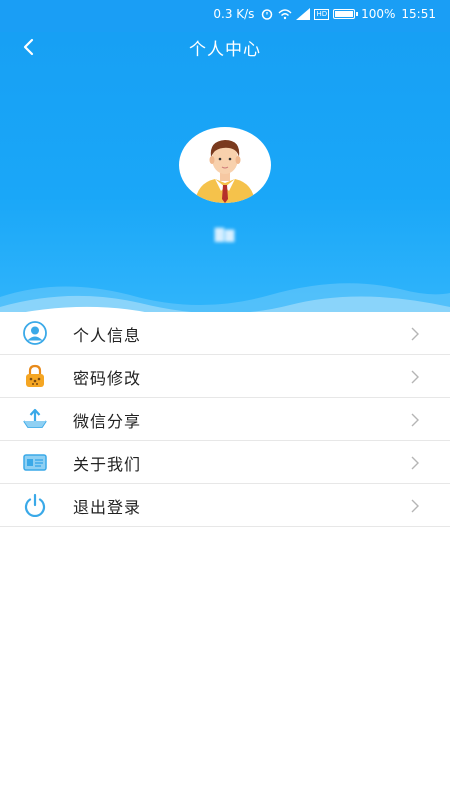 This screenshot has height=800, width=450. I want to click on menu-item-change-password: 密码修改, so click(225, 376).